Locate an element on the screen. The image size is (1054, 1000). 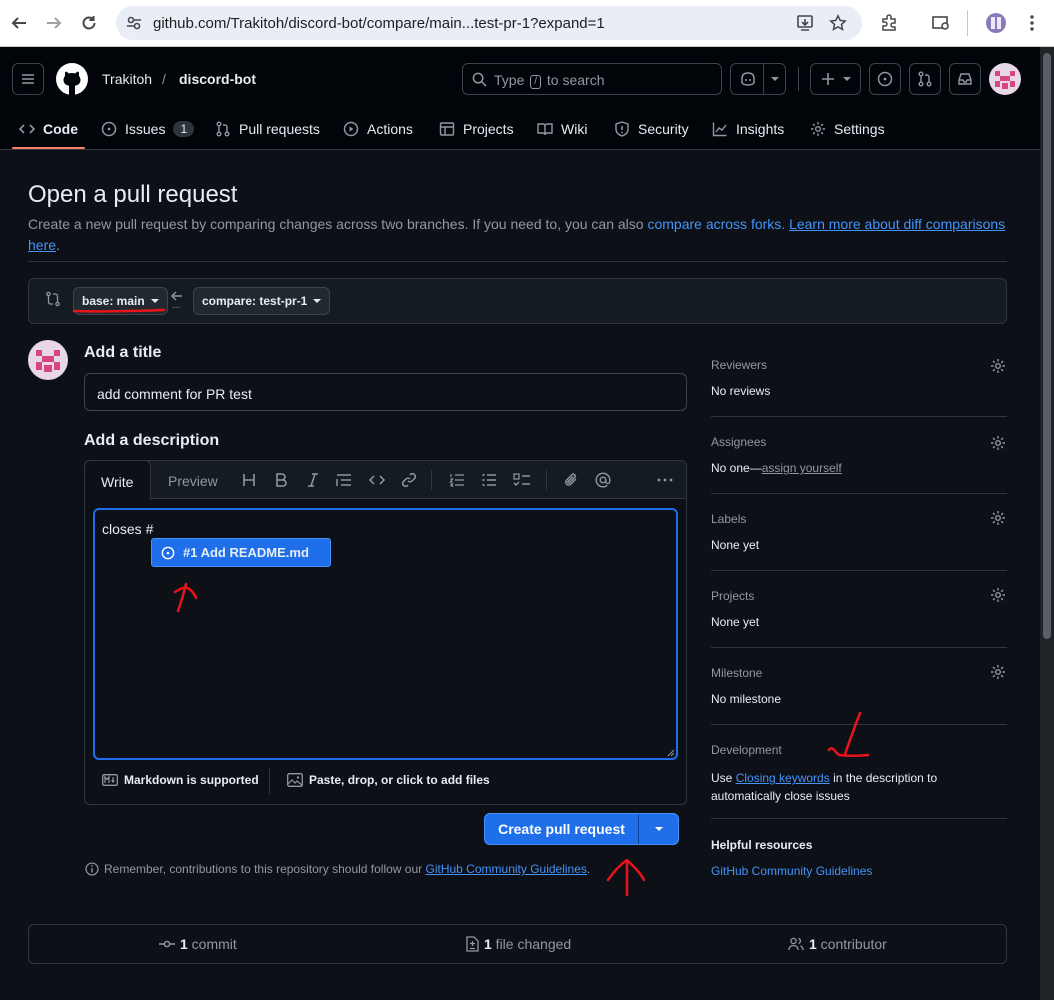
annotation-arrow-suggestion is located at coordinates (185, 597).